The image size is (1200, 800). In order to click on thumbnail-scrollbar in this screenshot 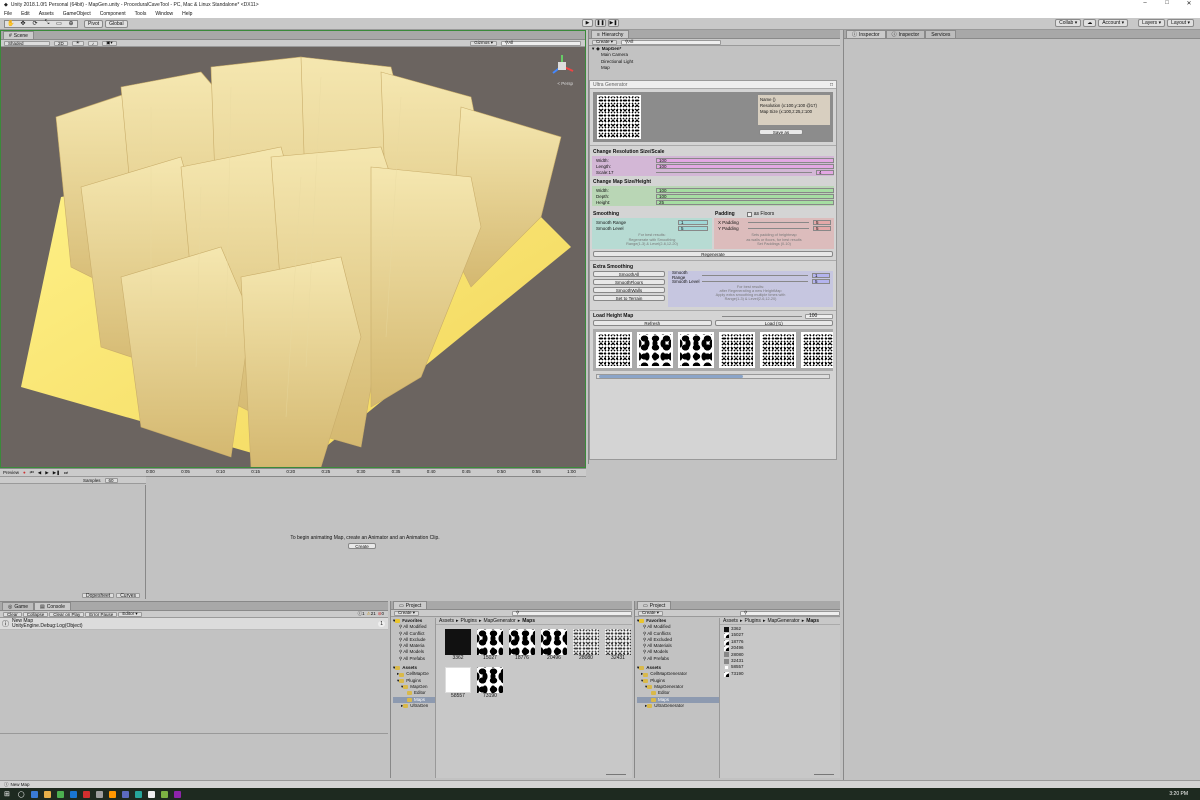, I will do `click(713, 376)`.